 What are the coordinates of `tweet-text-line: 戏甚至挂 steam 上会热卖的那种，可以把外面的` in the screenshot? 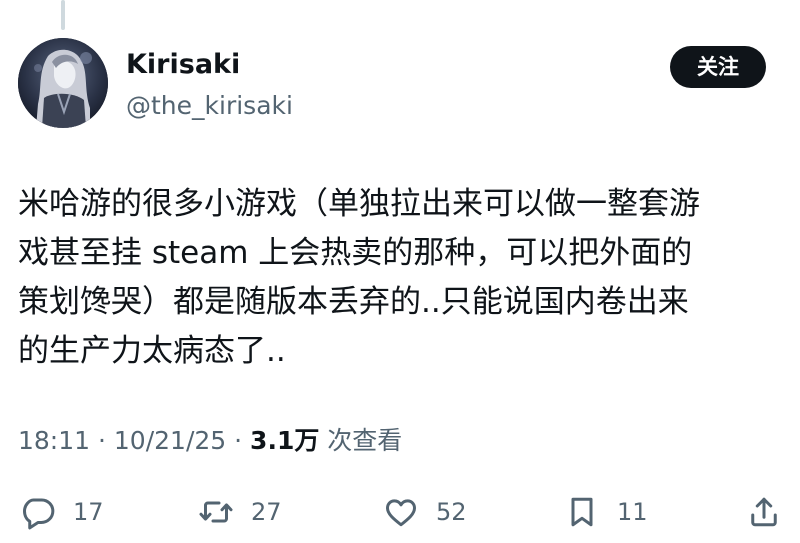 It's located at (355, 253).